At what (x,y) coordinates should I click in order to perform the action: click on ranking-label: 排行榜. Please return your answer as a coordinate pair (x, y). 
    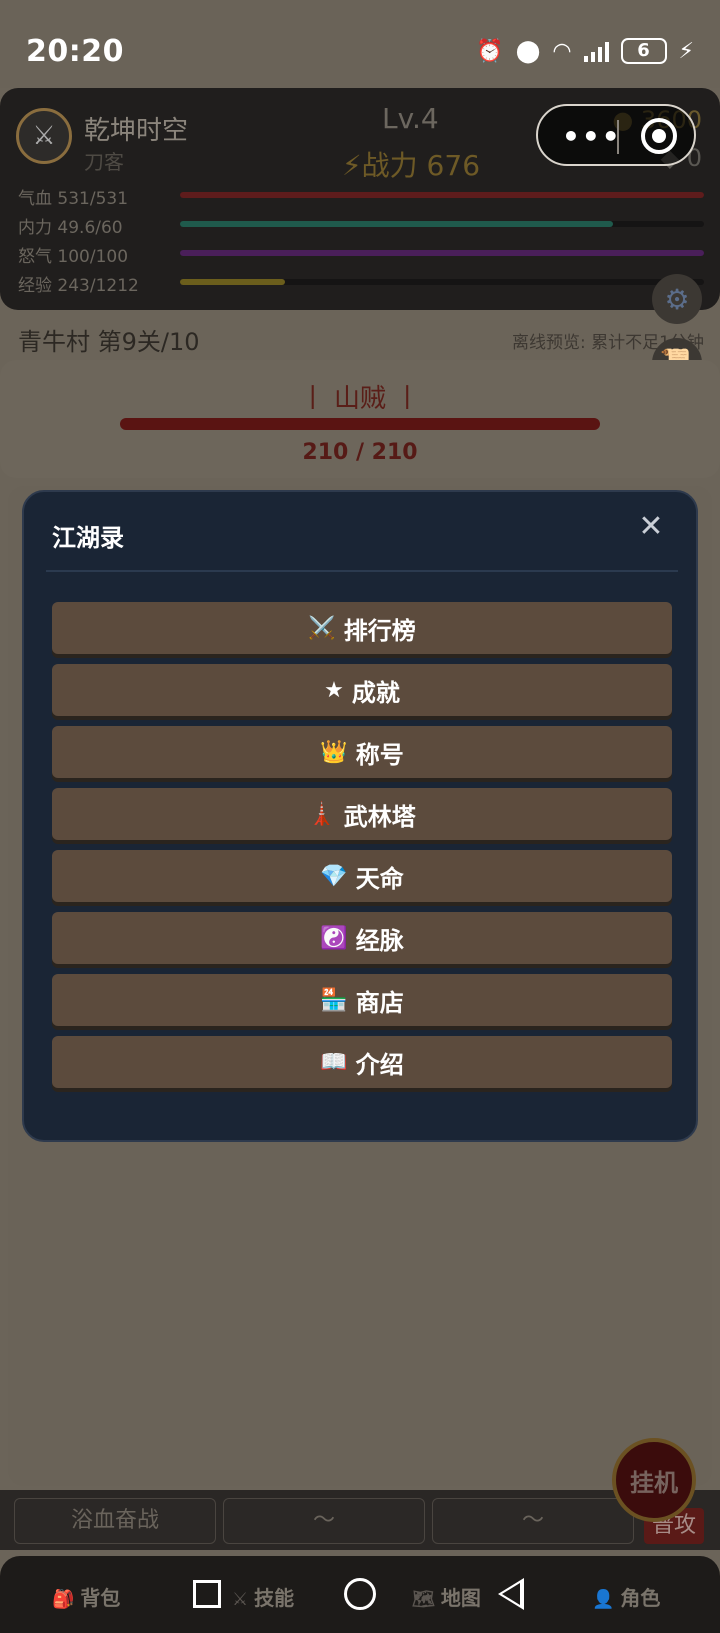
    Looking at the image, I should click on (379, 630).